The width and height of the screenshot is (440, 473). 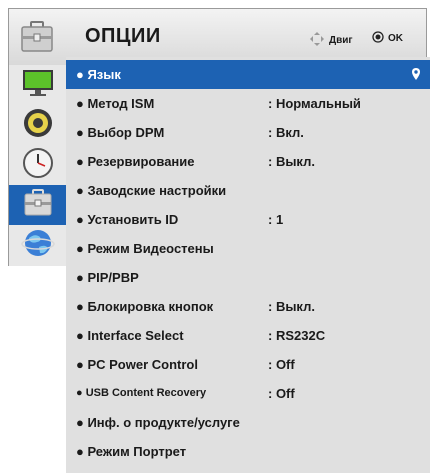 What do you see at coordinates (248, 74) in the screenshot?
I see `menu-item-language: ● Язык` at bounding box center [248, 74].